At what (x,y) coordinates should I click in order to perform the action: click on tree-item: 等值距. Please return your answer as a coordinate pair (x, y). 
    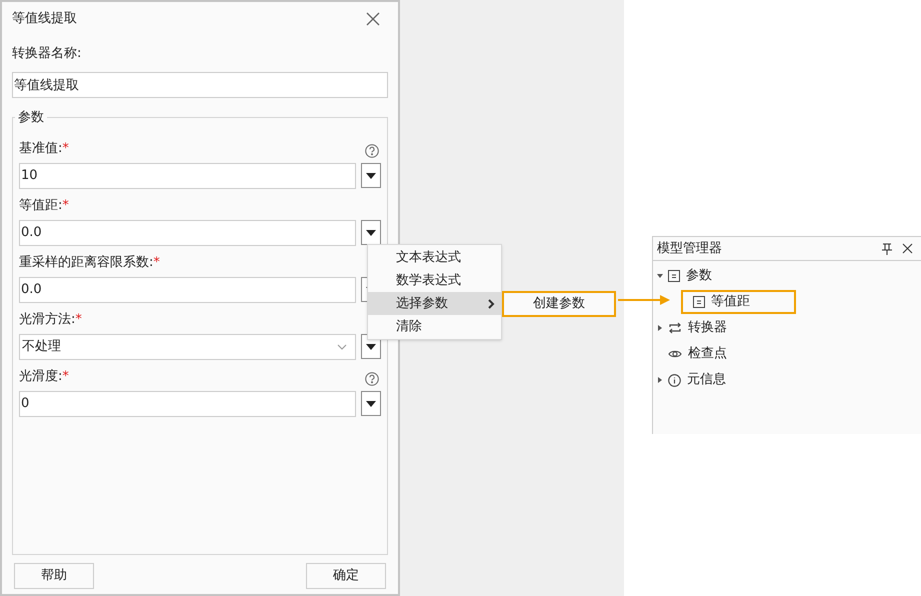
    Looking at the image, I should click on (738, 302).